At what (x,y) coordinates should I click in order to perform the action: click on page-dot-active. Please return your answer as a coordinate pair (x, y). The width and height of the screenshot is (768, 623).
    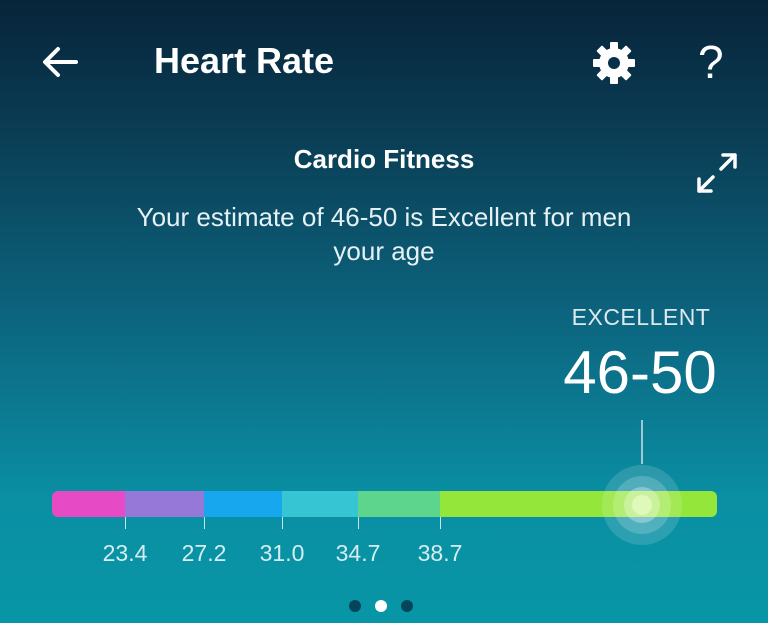
    Looking at the image, I should click on (381, 606).